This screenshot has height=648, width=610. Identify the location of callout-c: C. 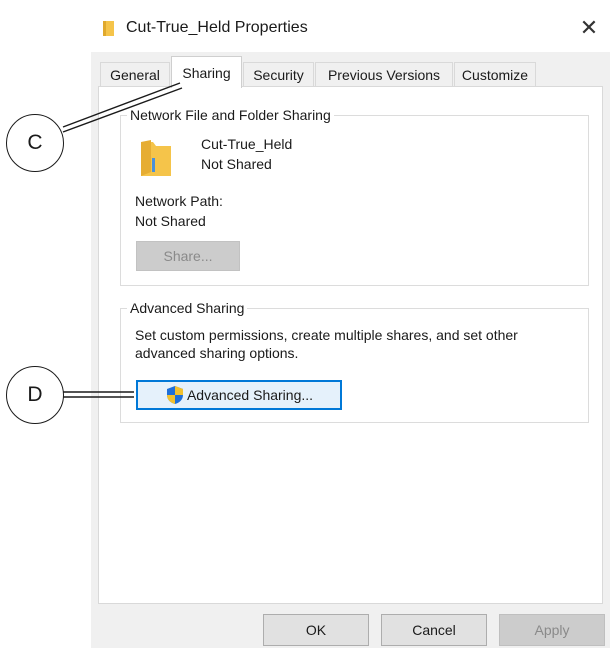
(35, 143).